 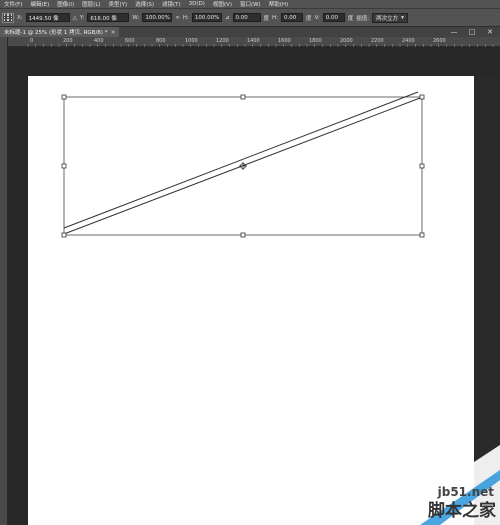 I want to click on menu-image: 图像(I), so click(x=65, y=4).